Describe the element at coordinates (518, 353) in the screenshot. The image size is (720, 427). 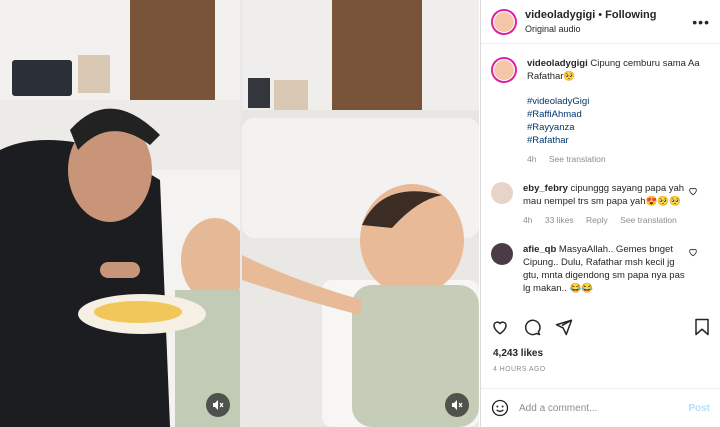
I see `likes-count: 4,243 likes` at that location.